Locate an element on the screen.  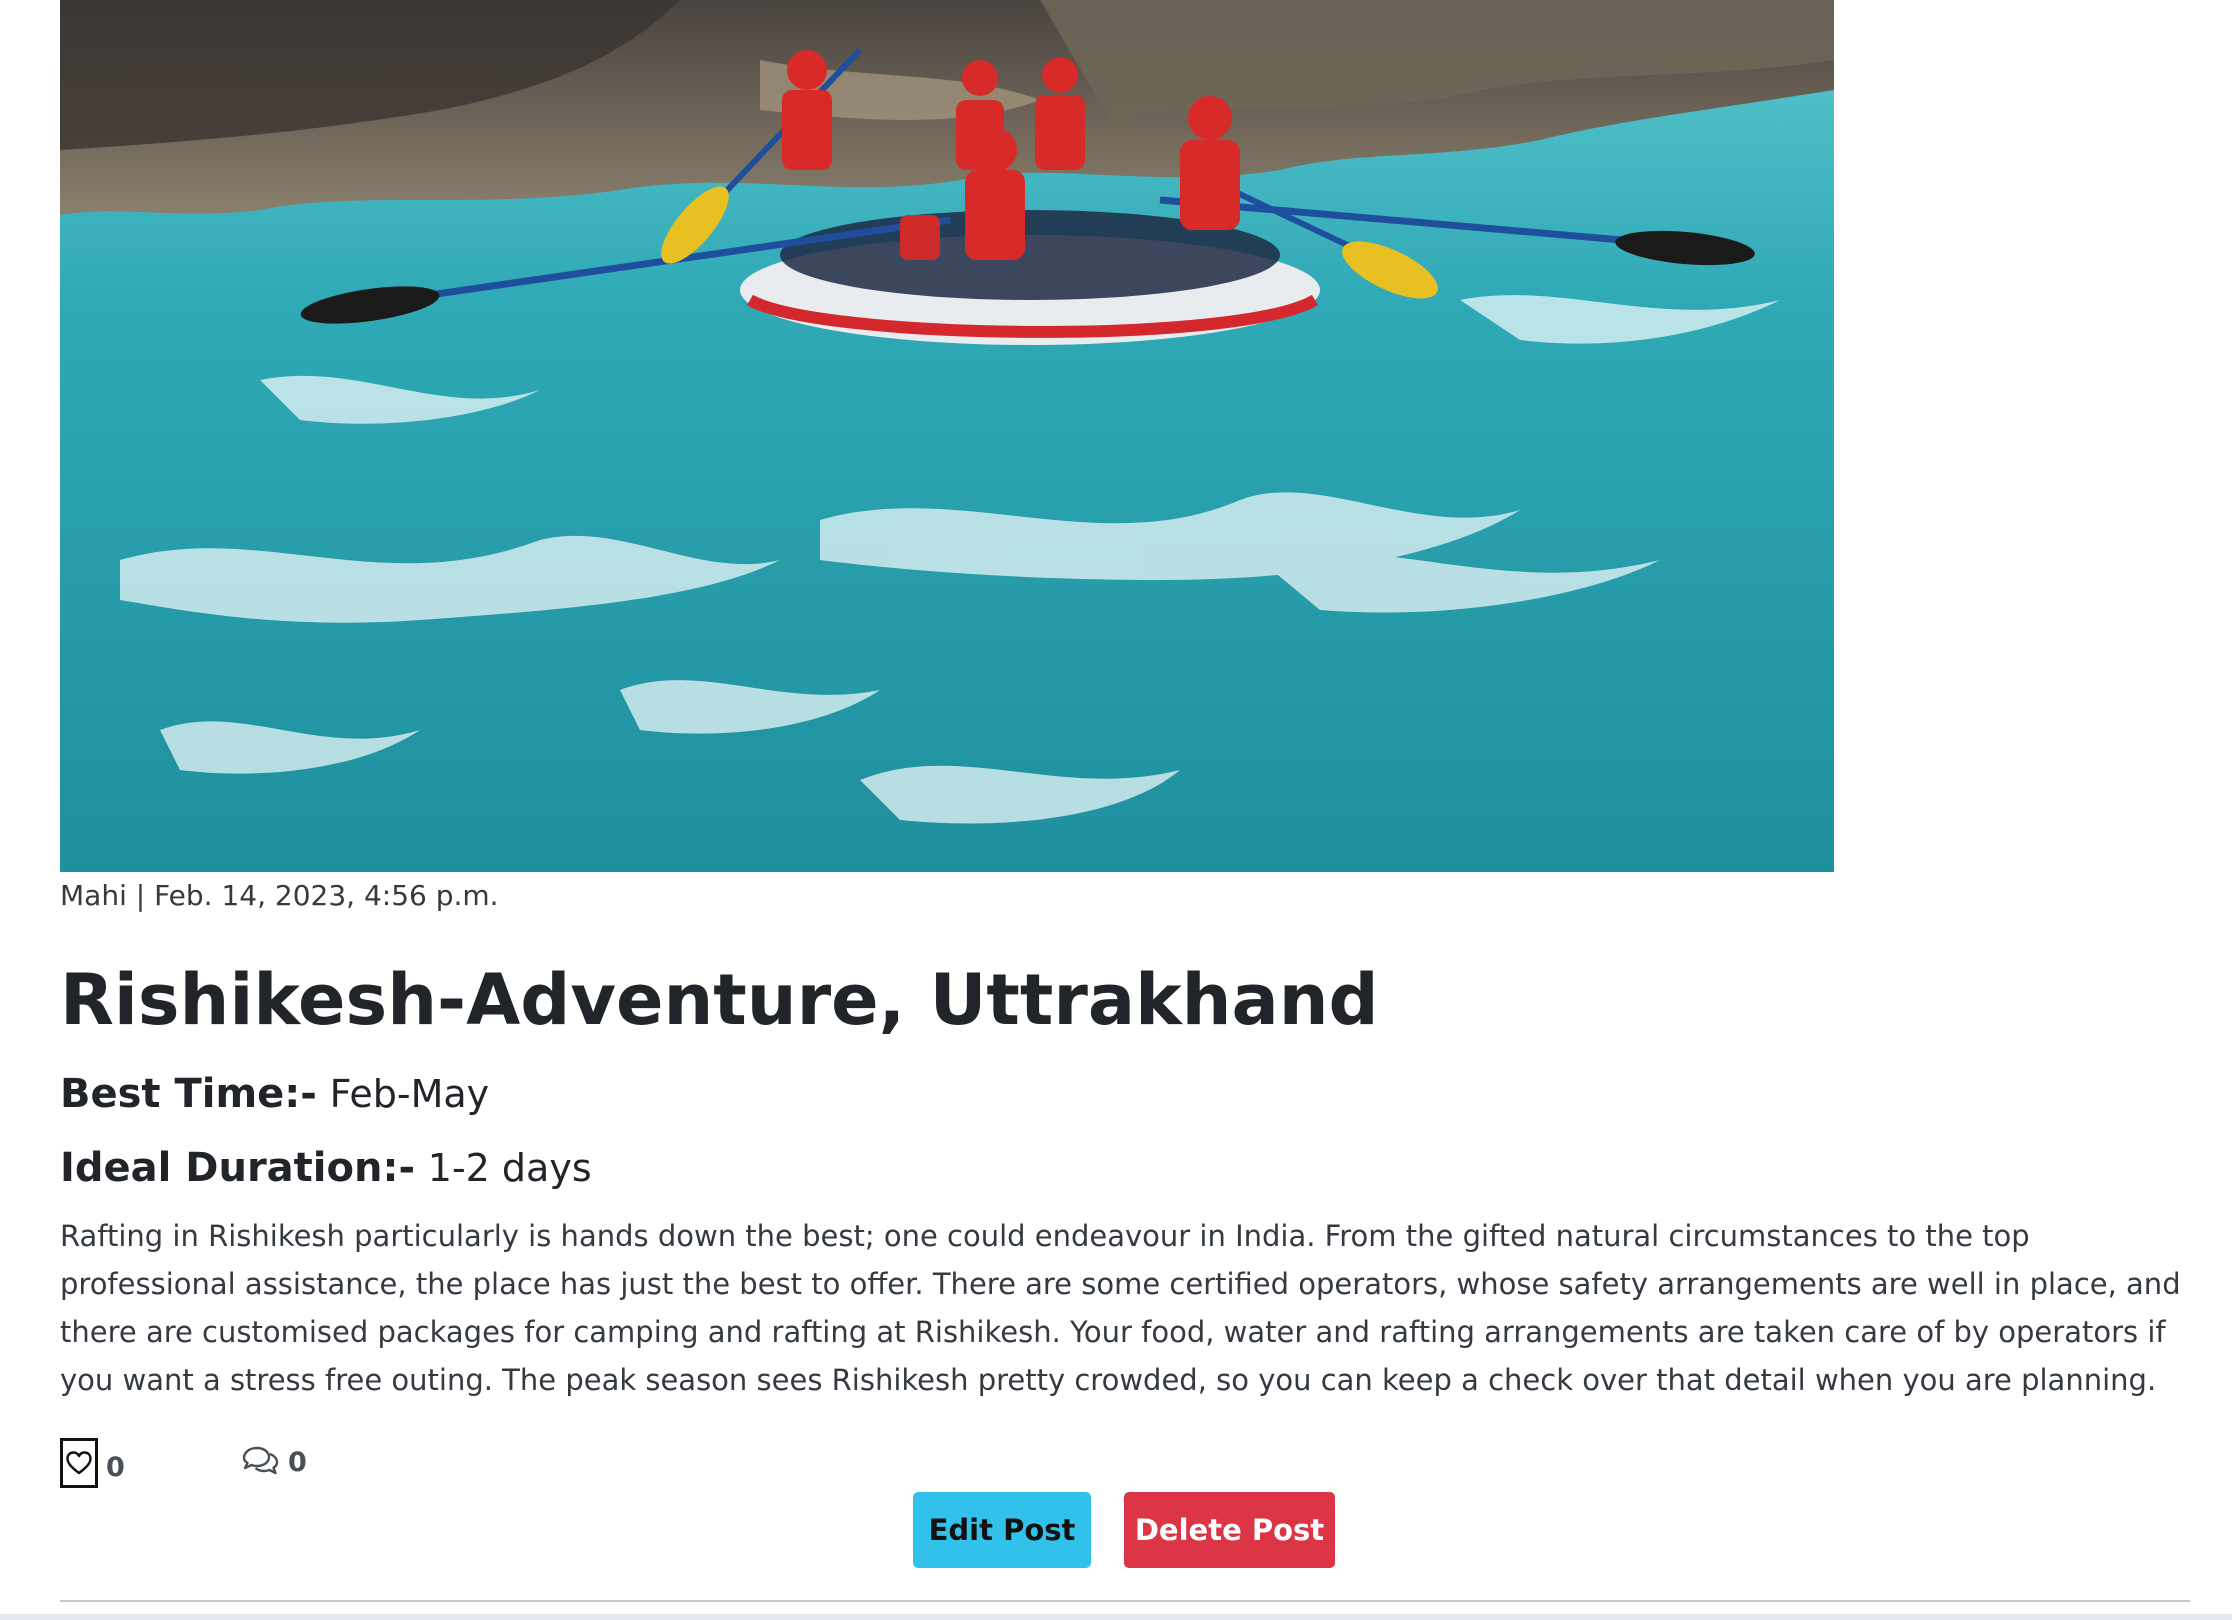
like-count: 0 is located at coordinates (115, 1467).